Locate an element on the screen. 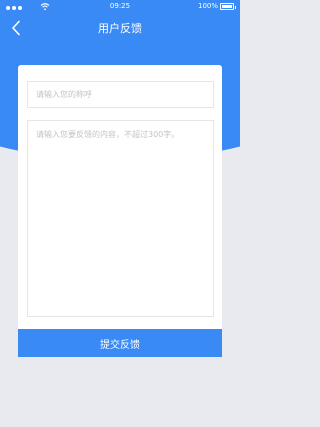  battery-percentage: 100% is located at coordinates (207, 6).